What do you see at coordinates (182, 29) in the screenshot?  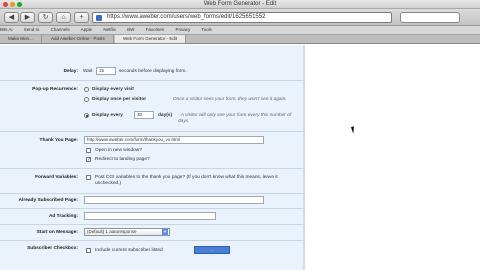 I see `bookmark-item: Privacy` at bounding box center [182, 29].